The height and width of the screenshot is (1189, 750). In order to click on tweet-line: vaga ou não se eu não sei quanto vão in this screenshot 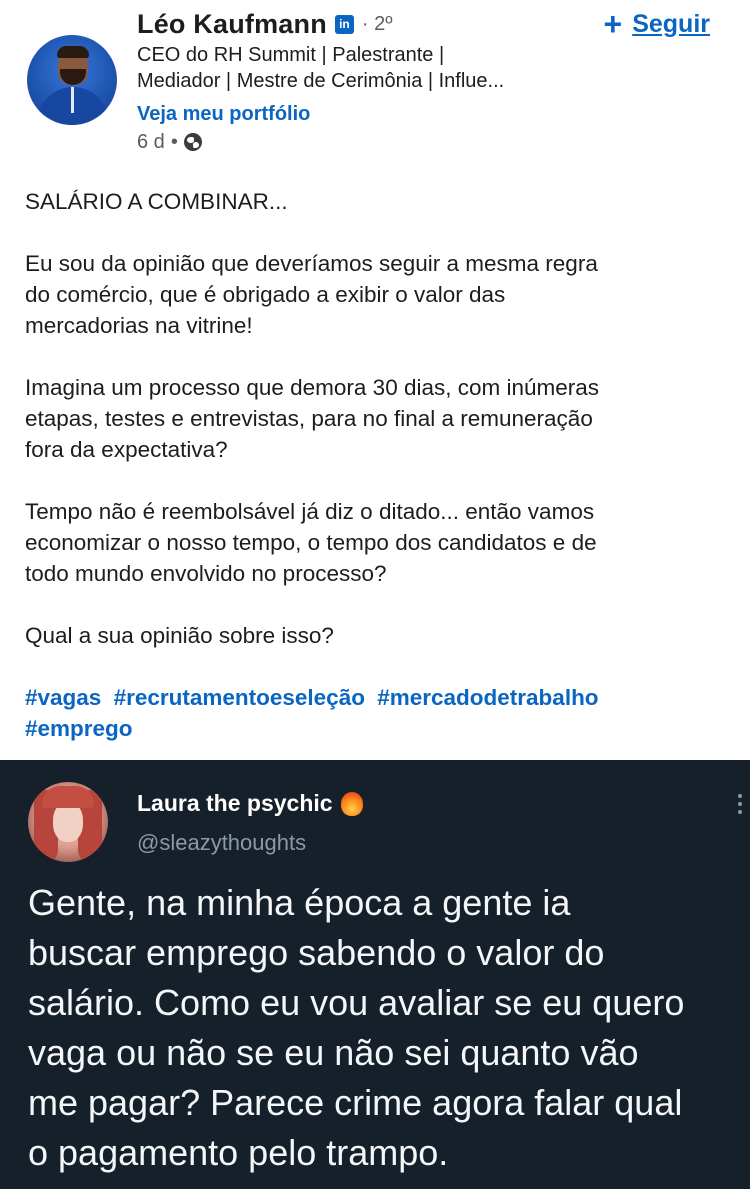, I will do `click(333, 1052)`.